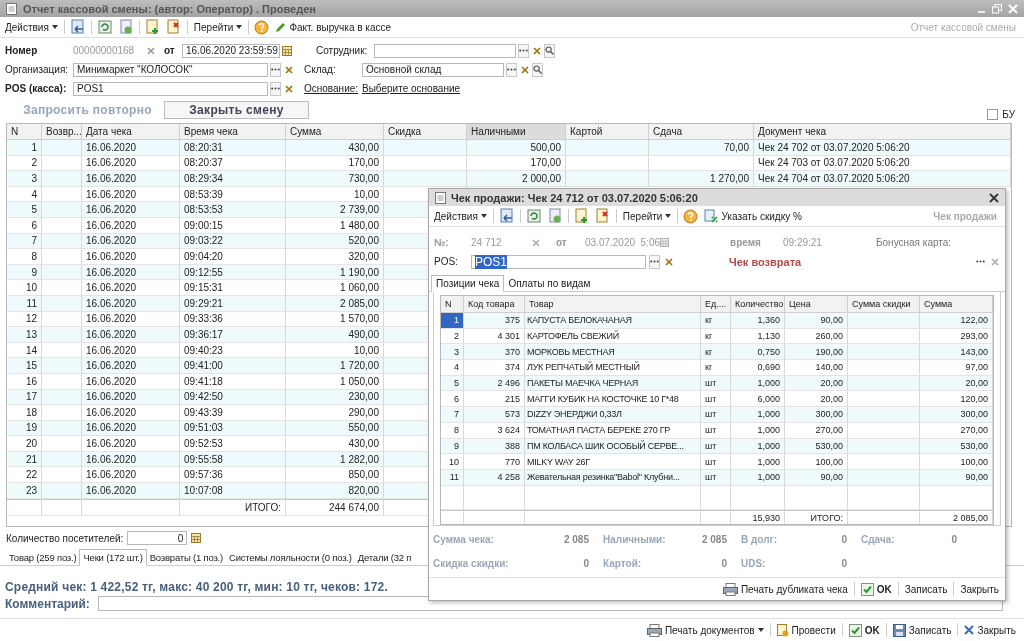 This screenshot has width=1024, height=641. Describe the element at coordinates (782, 630) in the screenshot. I see `document-icon` at that location.